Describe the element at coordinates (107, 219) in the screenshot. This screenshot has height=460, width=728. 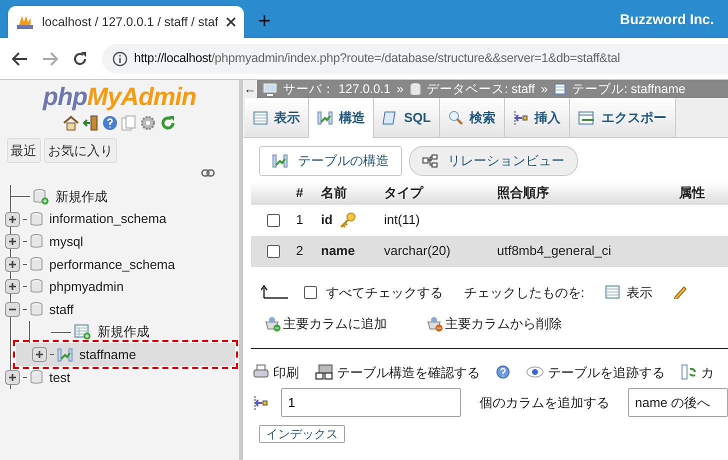
I see `tree-item-link: information_schema` at that location.